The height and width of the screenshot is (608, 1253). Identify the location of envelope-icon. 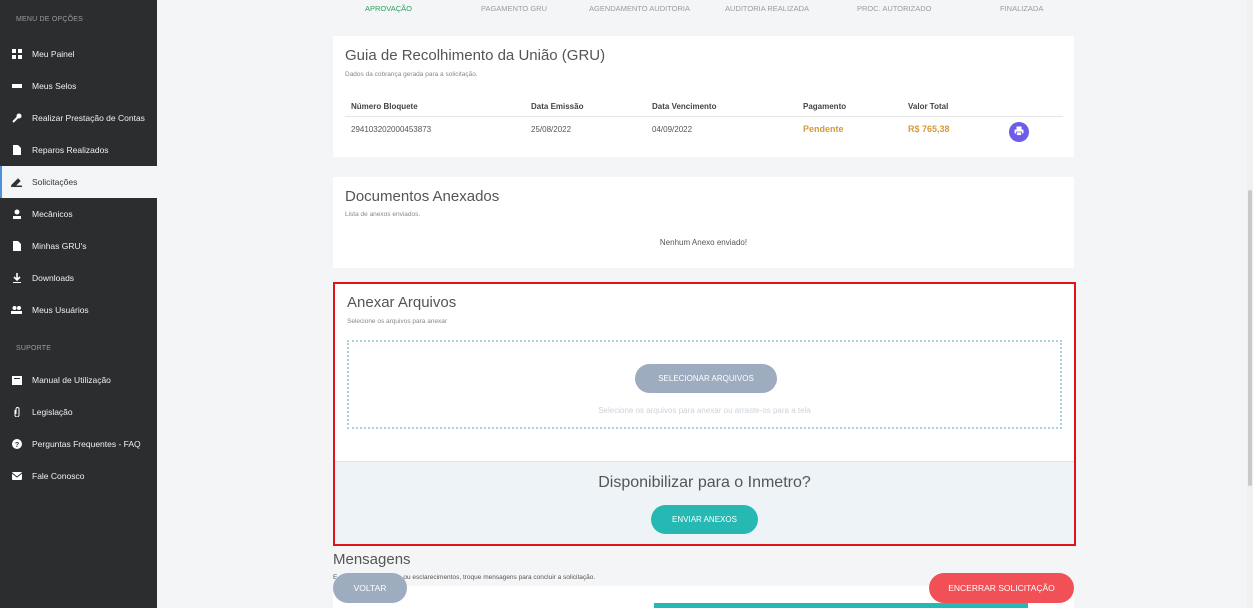
(16, 476).